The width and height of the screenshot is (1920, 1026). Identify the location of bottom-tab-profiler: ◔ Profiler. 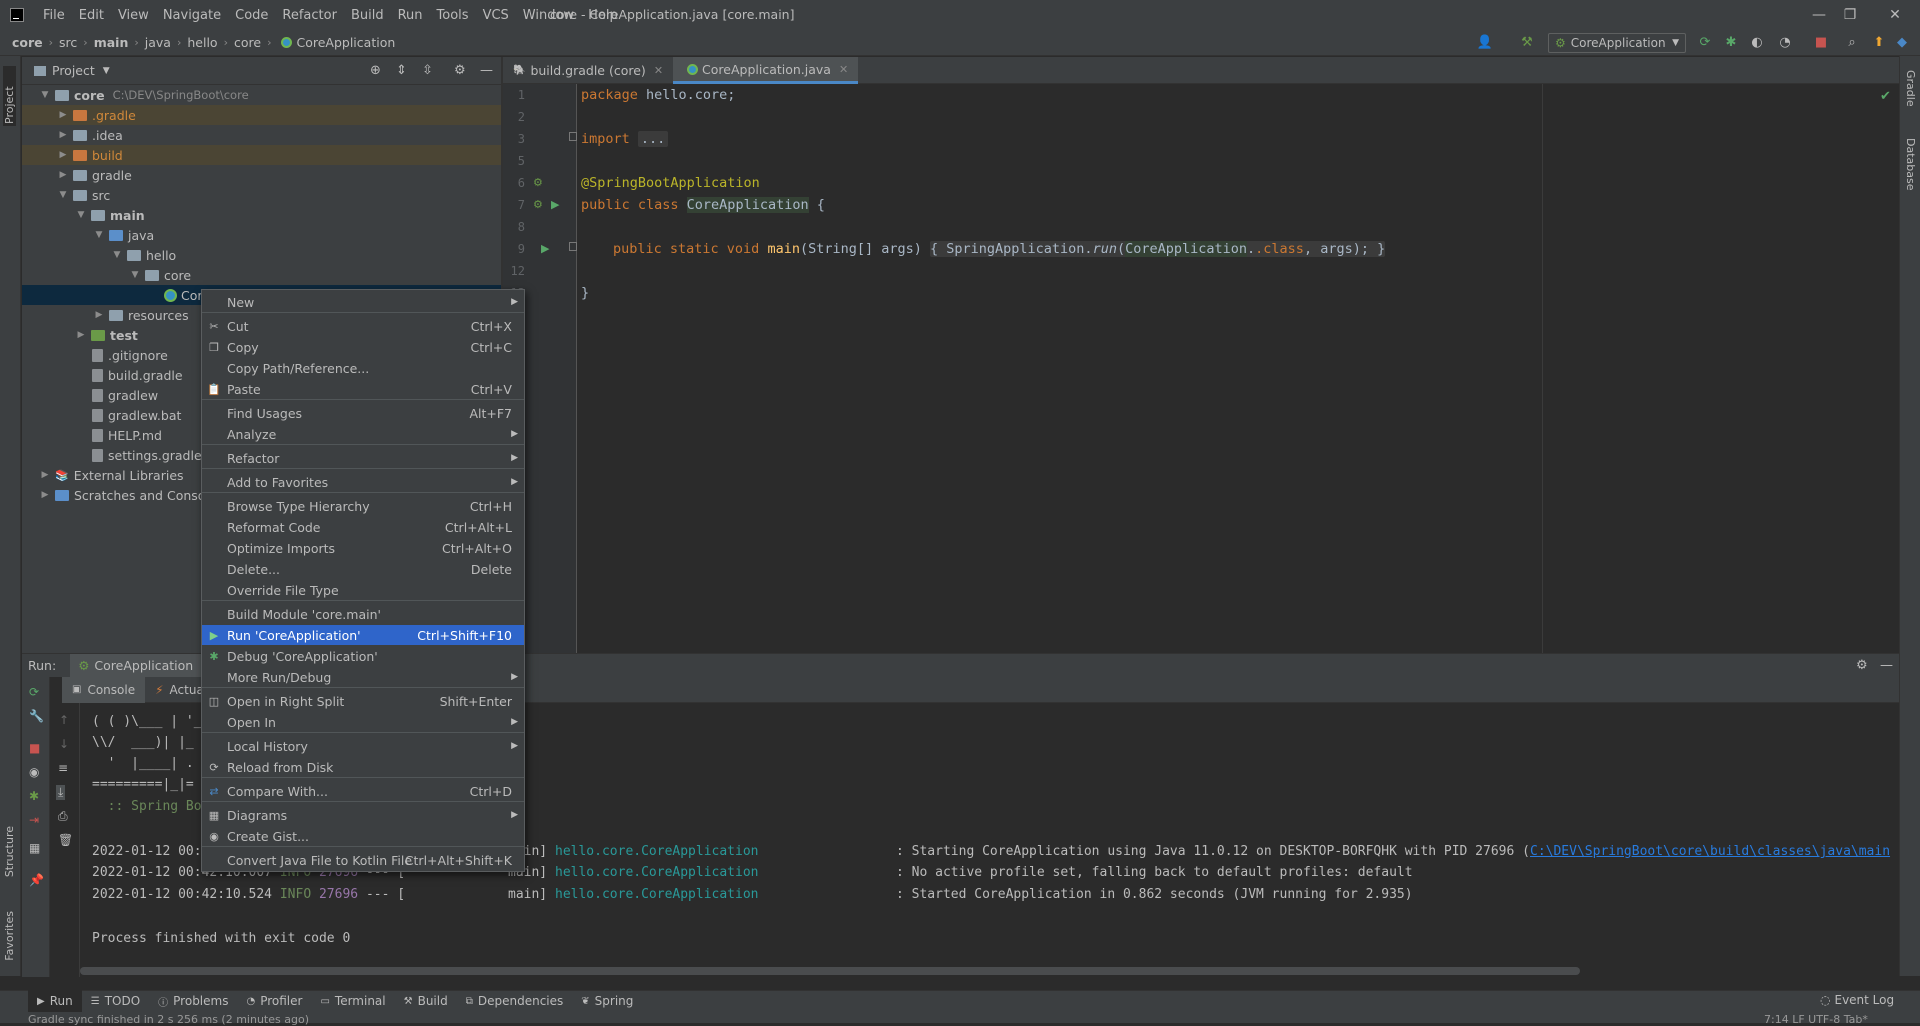
(274, 1001).